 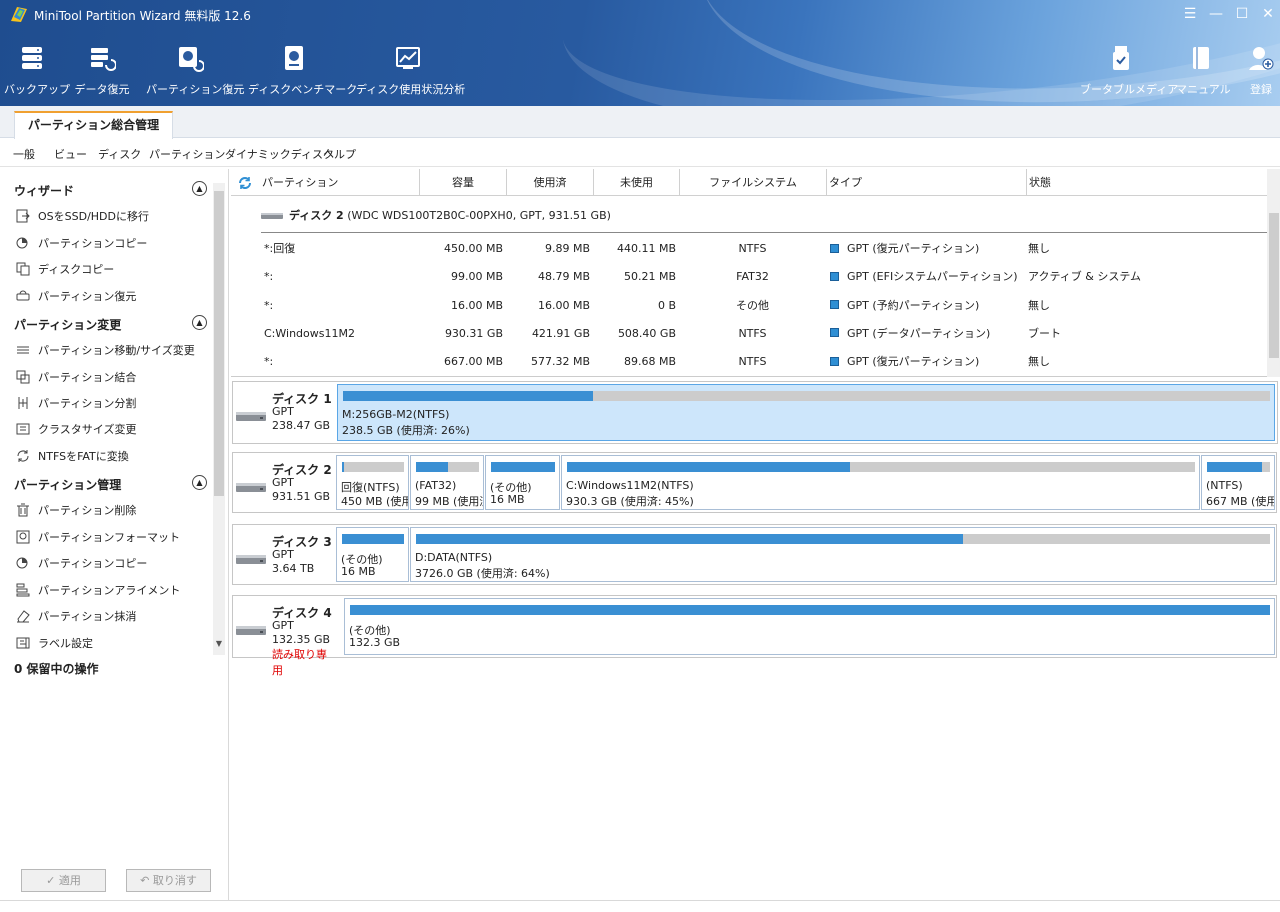 What do you see at coordinates (37, 72) in the screenshot?
I see `backup-button: バックアップ` at bounding box center [37, 72].